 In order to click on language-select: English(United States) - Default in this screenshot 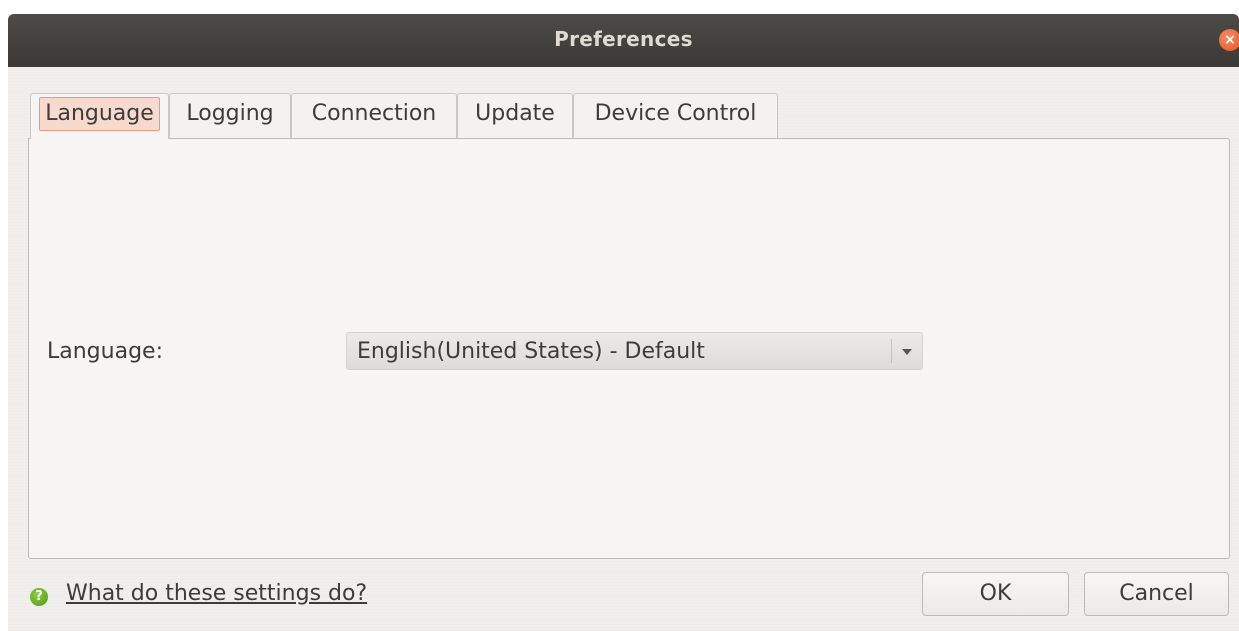, I will do `click(634, 351)`.